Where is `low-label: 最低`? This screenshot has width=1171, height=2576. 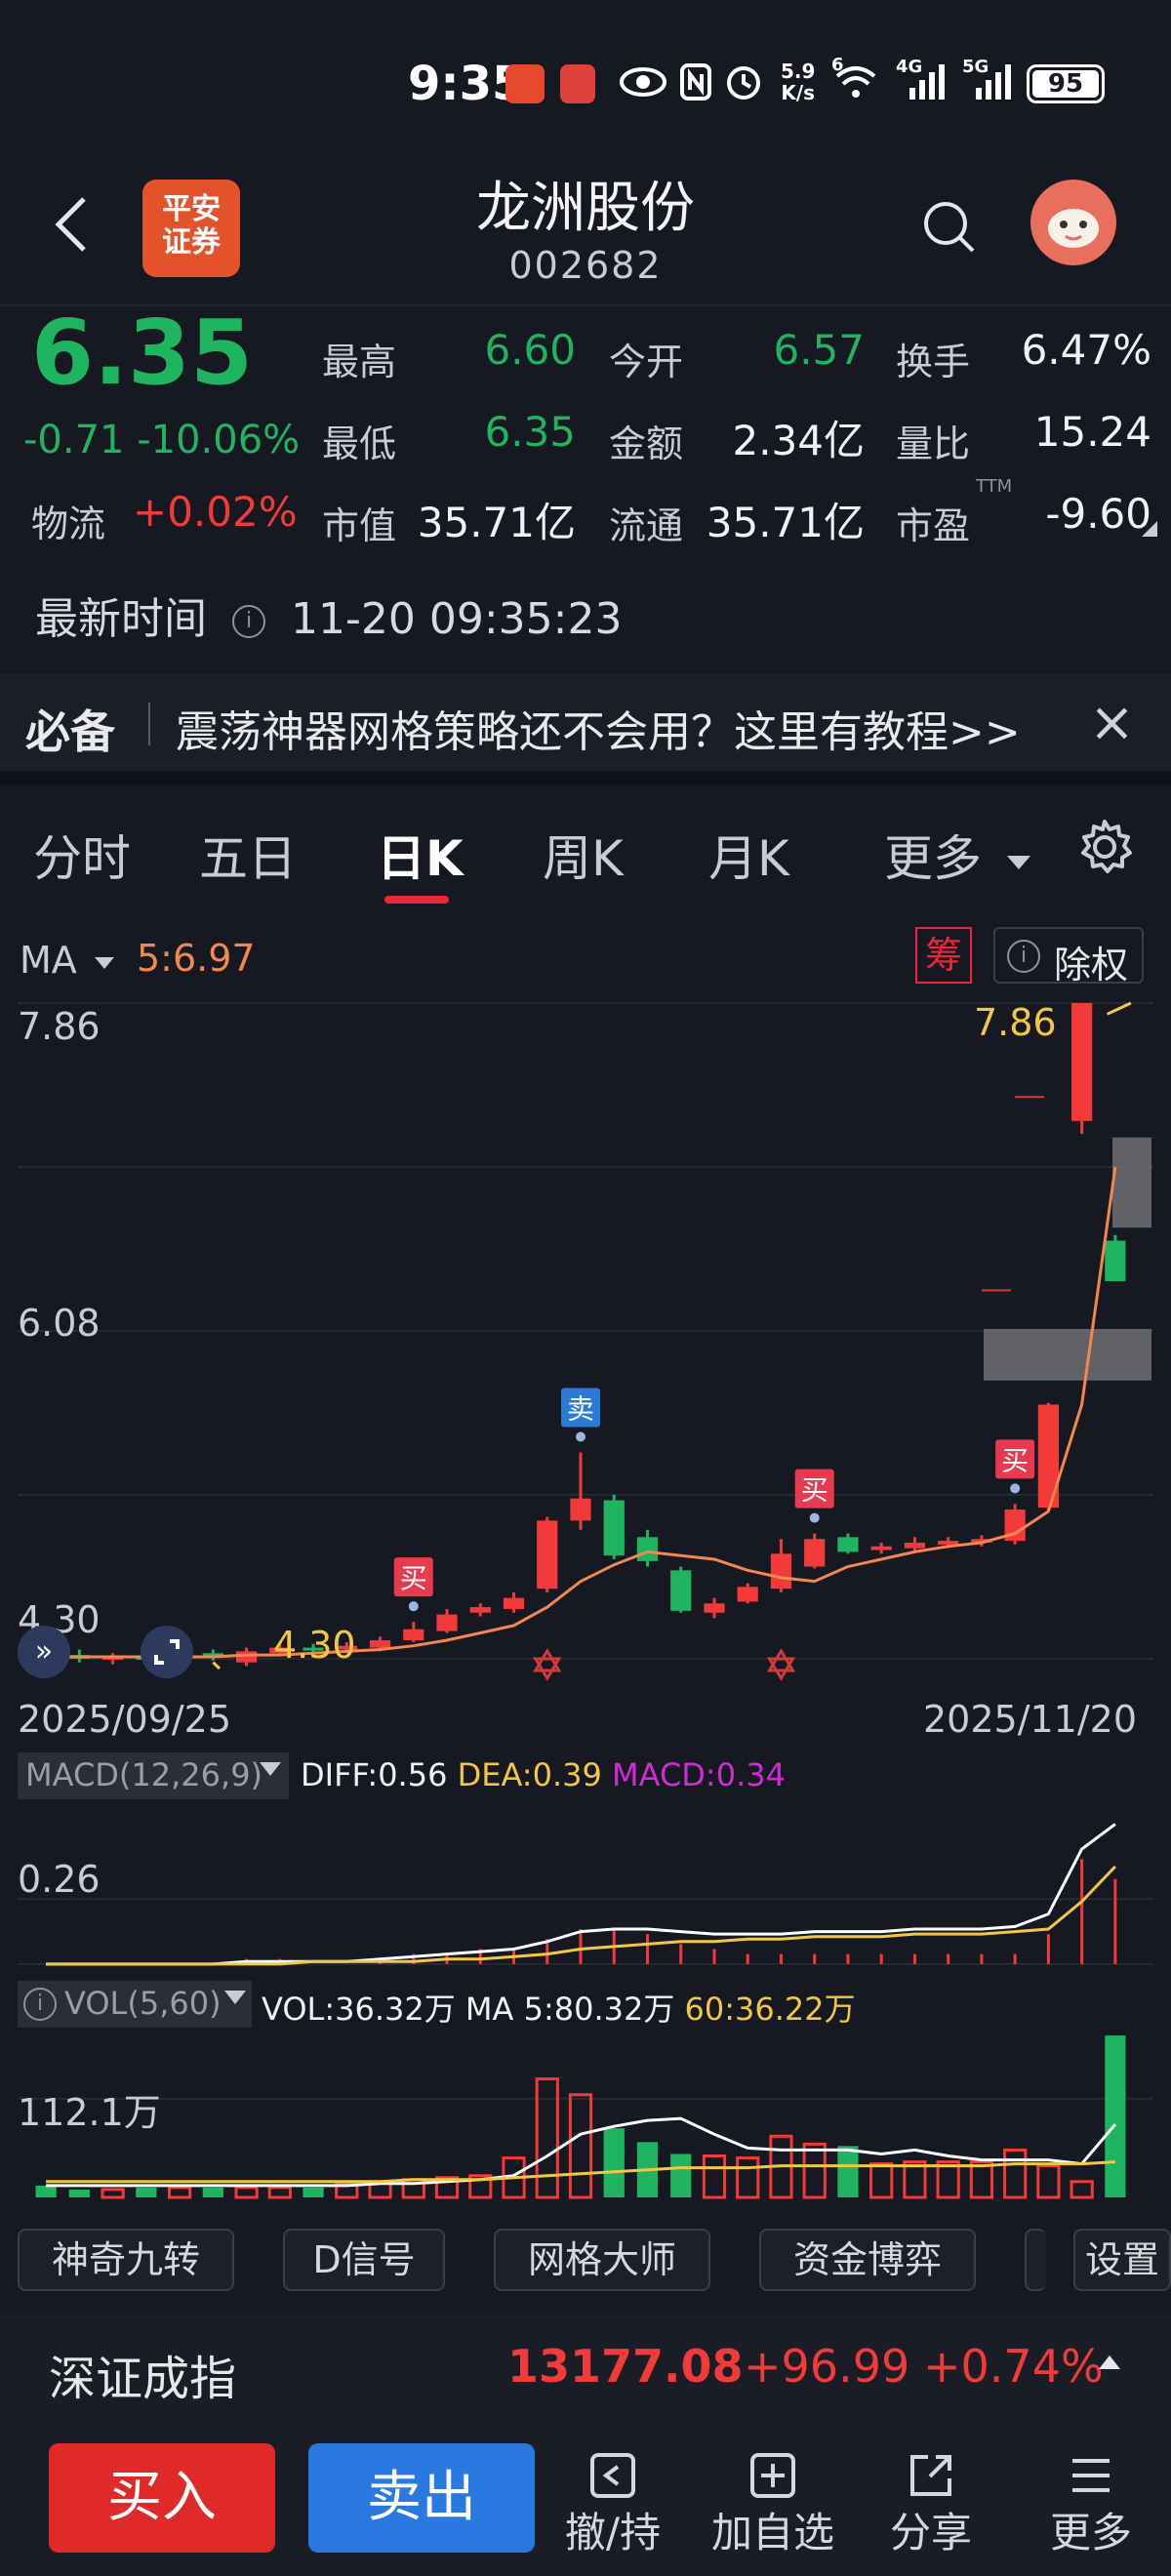 low-label: 最低 is located at coordinates (359, 444).